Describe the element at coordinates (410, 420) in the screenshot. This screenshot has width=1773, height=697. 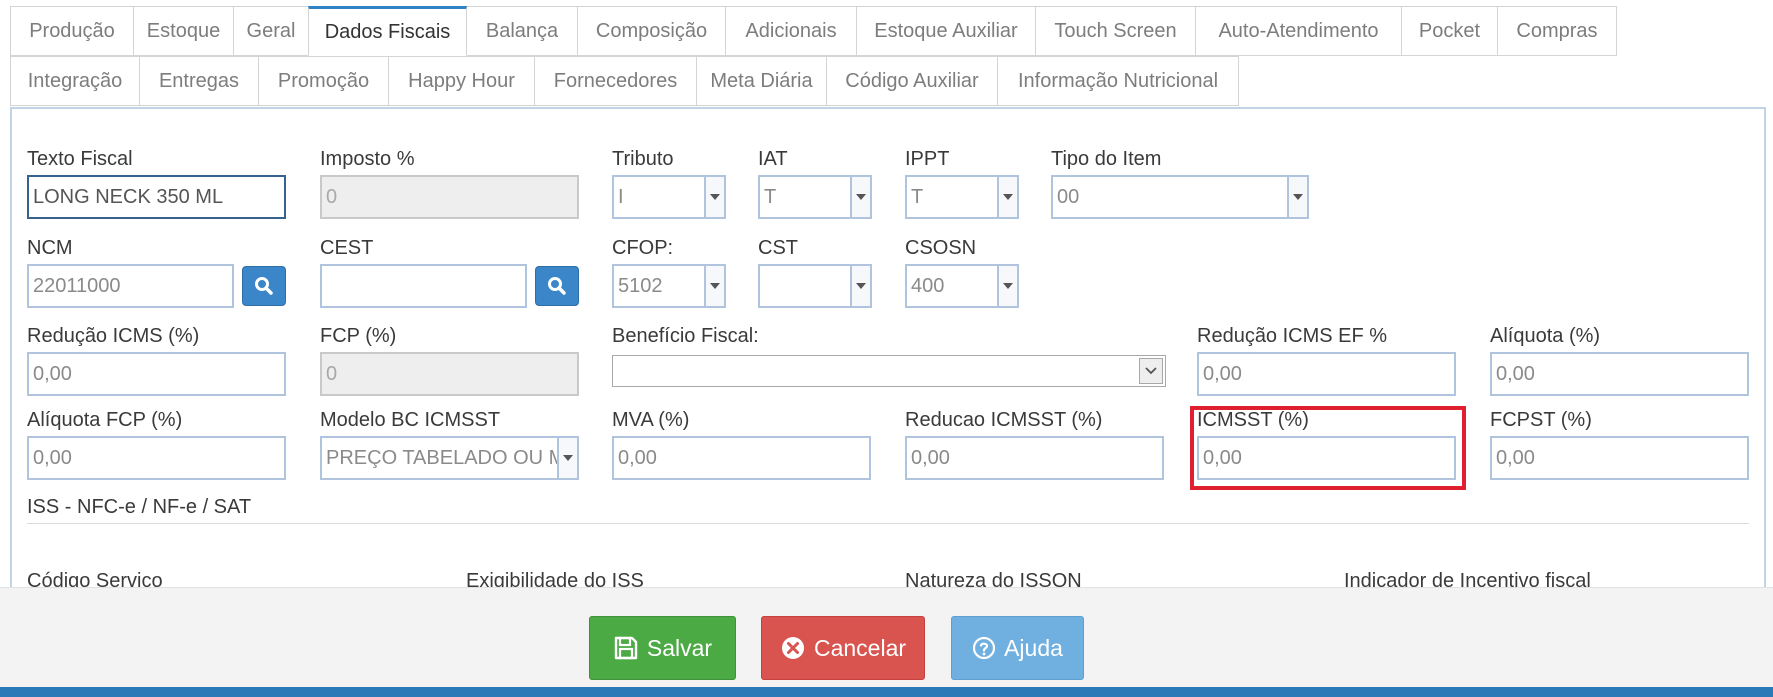
I see `label-modelo-bc-icmsst: Modelo BC ICMSST` at that location.